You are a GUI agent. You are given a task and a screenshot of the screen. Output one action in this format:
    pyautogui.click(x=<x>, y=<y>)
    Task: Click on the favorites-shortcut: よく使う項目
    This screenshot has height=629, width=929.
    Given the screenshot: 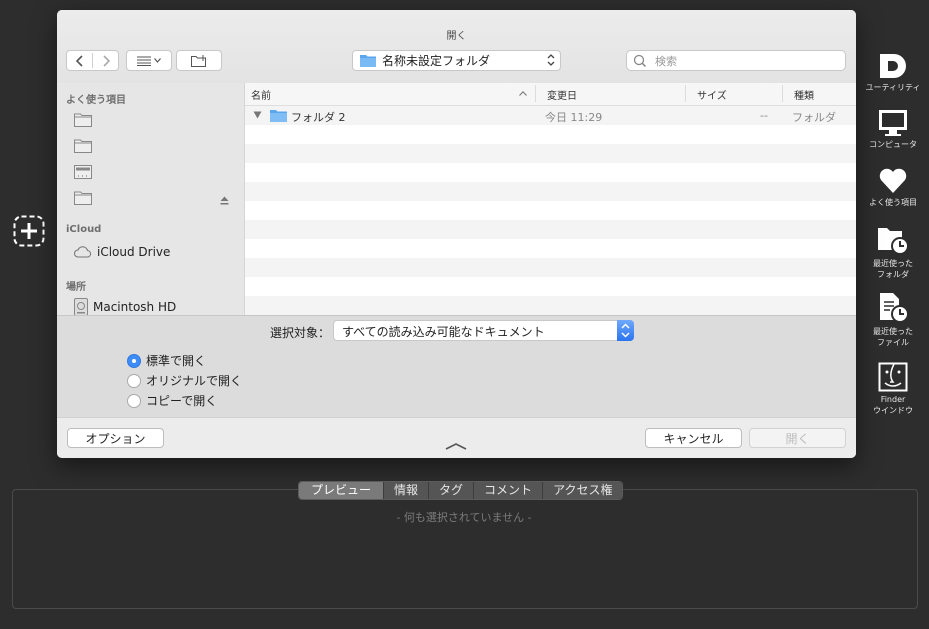 What is the action you would take?
    pyautogui.click(x=893, y=187)
    